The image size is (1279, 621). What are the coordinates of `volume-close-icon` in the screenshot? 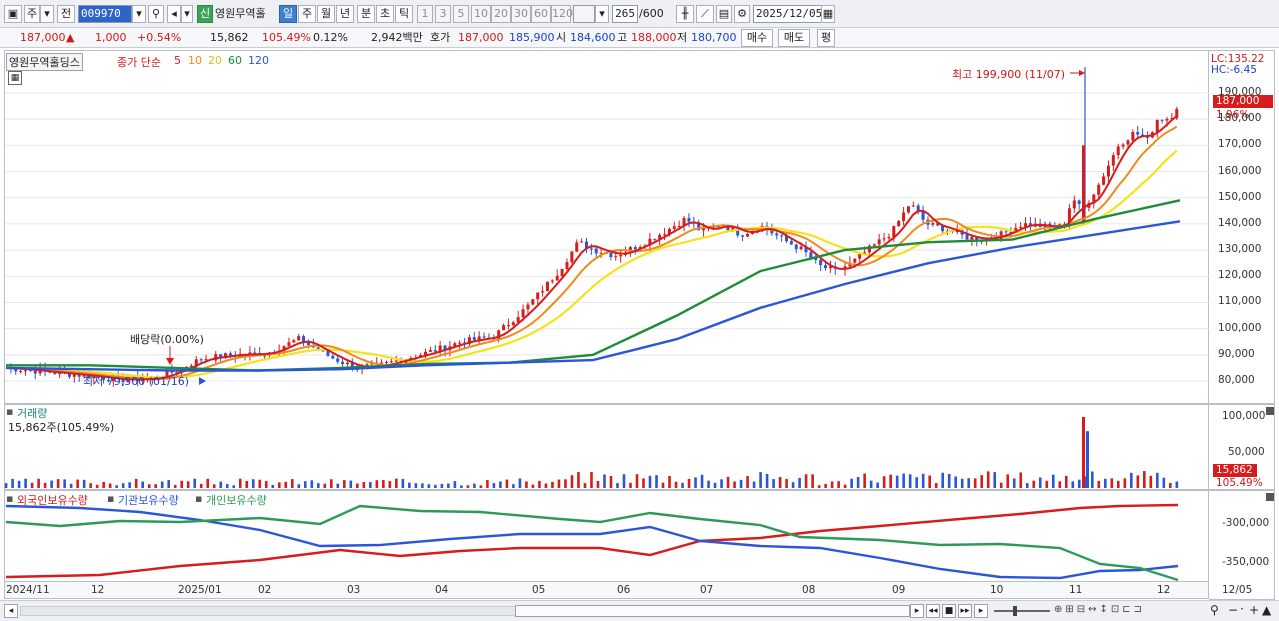 It's located at (1270, 411).